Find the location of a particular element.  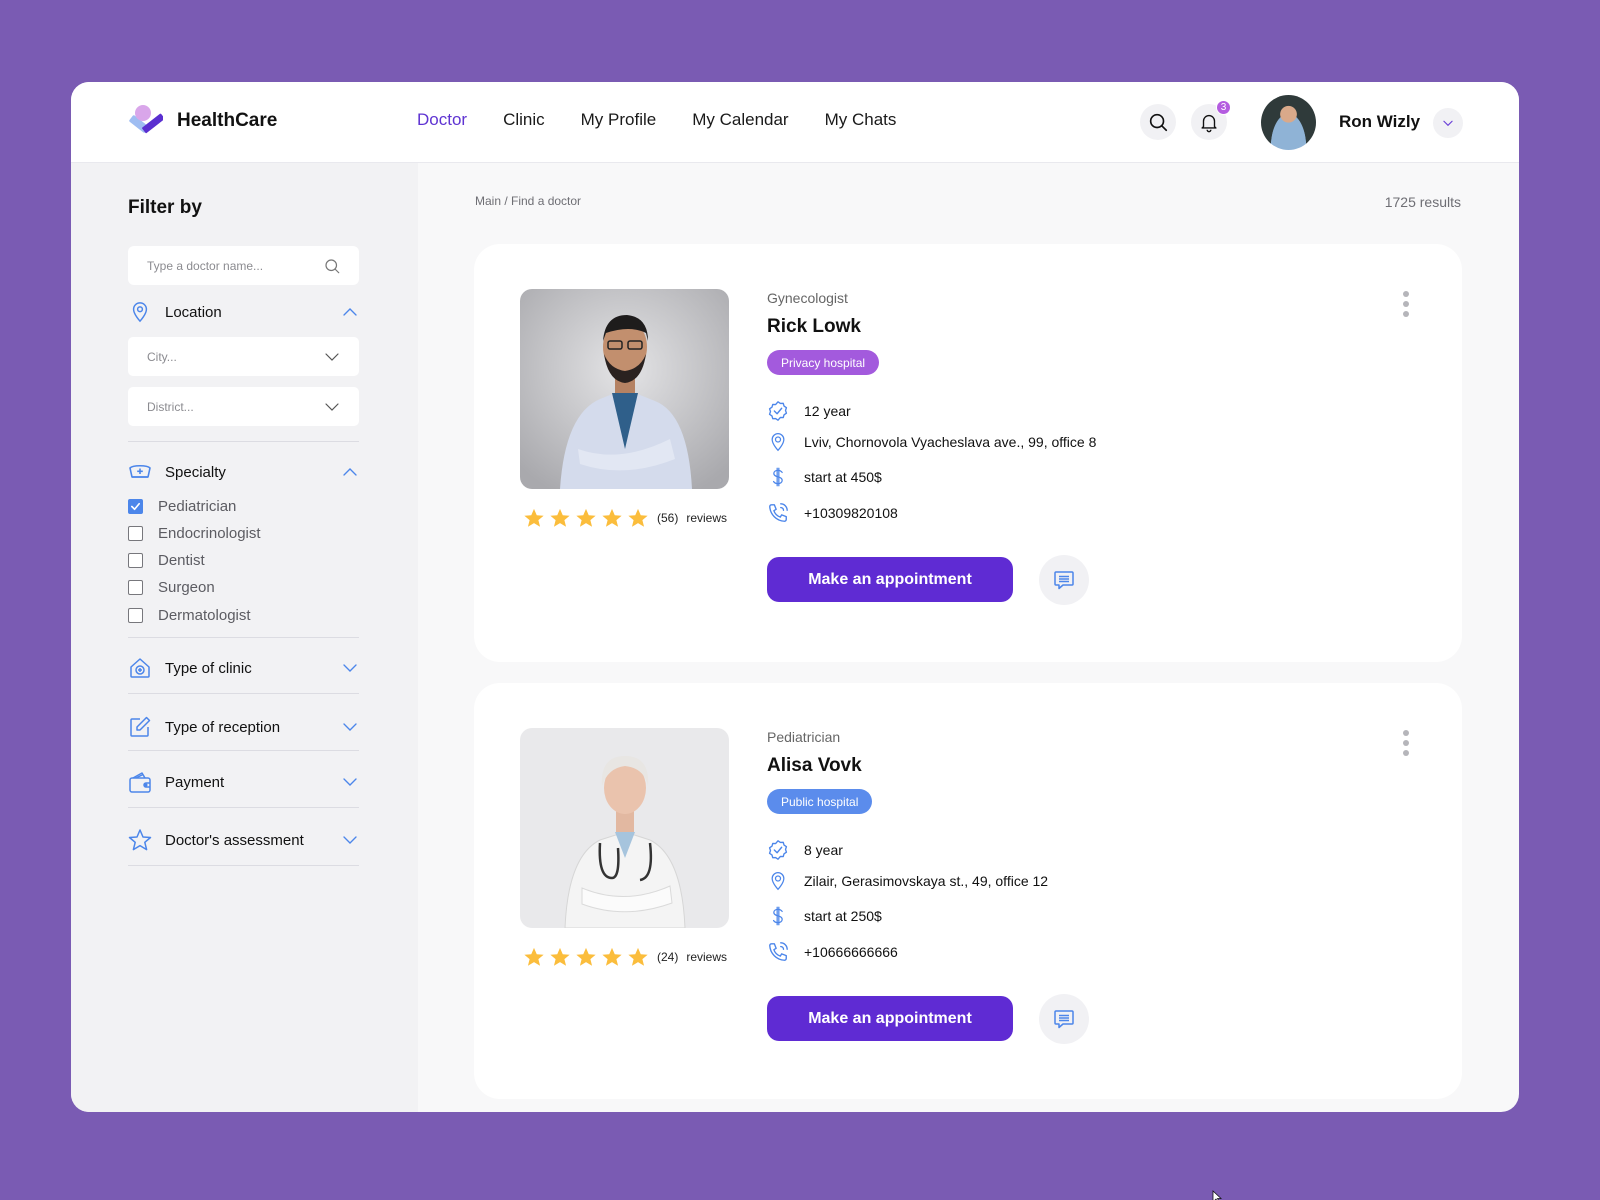

nav-my-profile: My Profile is located at coordinates (619, 120).